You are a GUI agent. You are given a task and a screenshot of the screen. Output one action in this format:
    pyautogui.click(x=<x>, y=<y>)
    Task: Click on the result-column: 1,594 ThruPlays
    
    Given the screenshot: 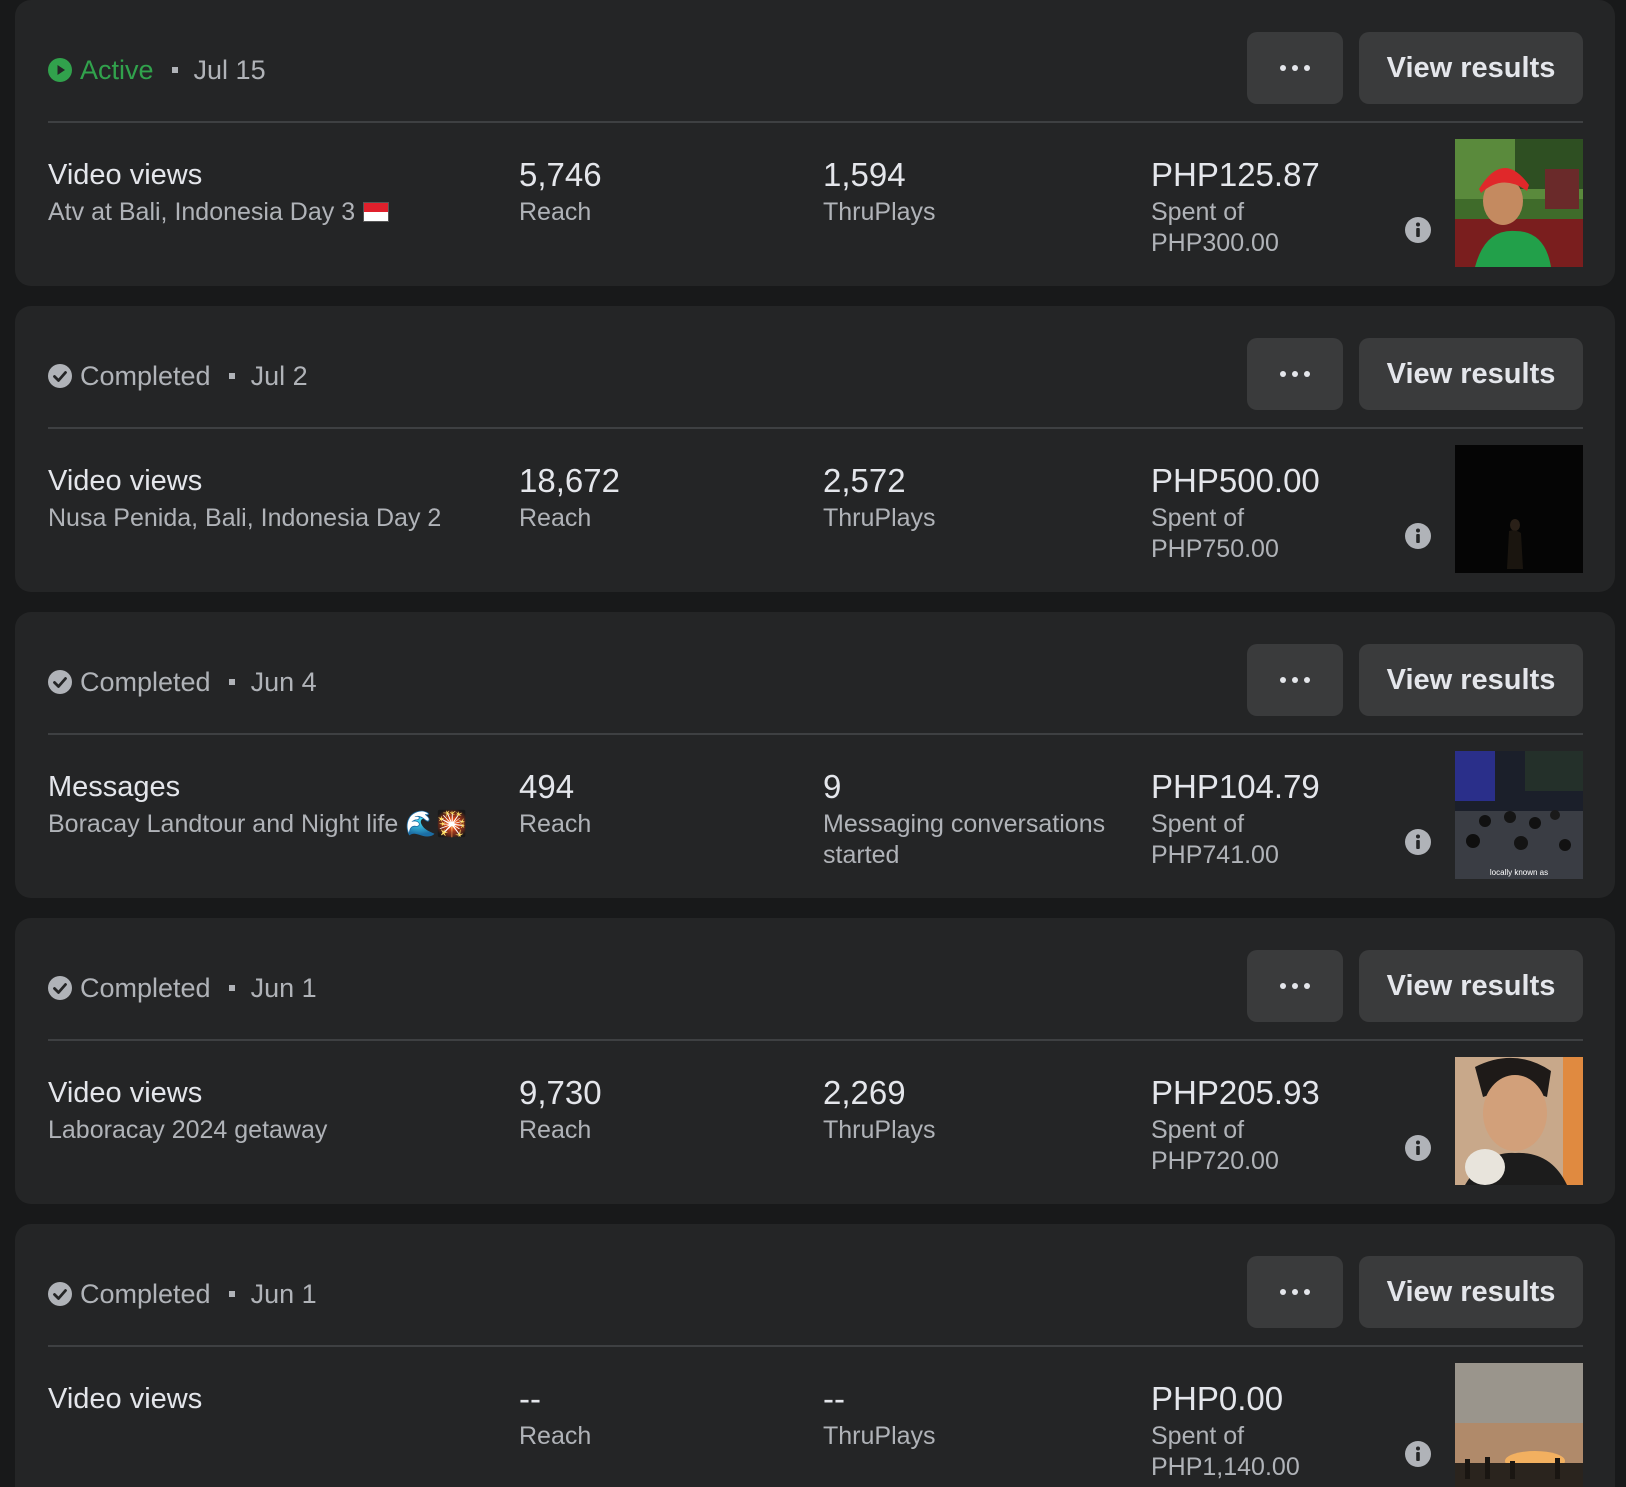 What is the action you would take?
    pyautogui.click(x=973, y=191)
    